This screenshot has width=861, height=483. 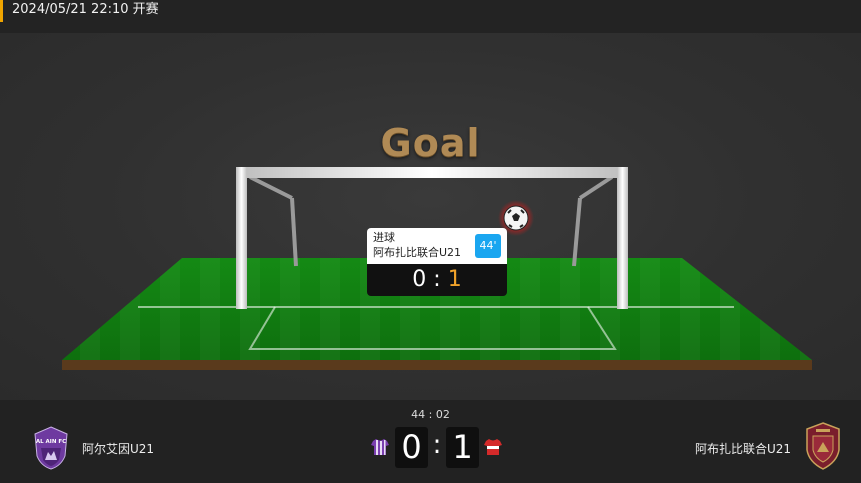 I want to click on home-score: 0, so click(x=411, y=447).